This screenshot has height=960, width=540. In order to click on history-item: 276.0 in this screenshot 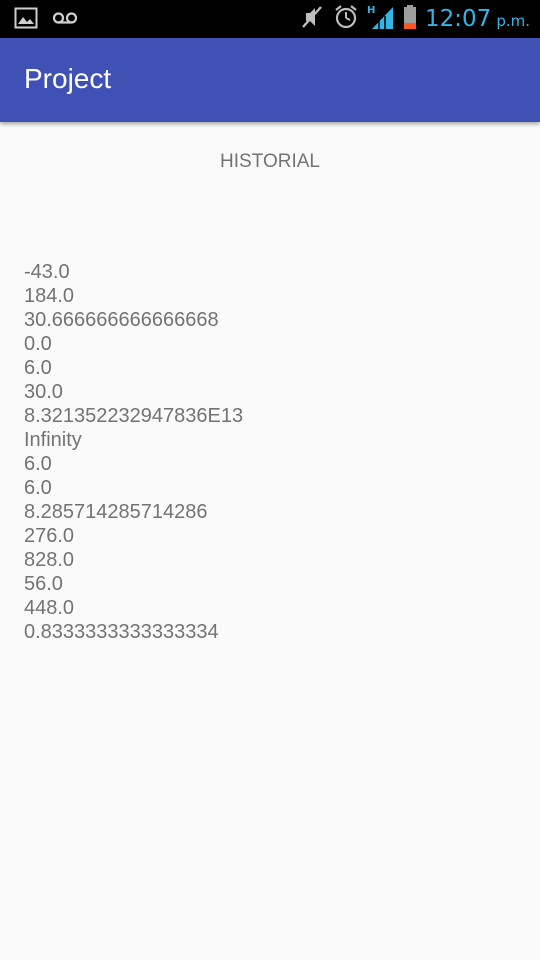, I will do `click(49, 536)`.